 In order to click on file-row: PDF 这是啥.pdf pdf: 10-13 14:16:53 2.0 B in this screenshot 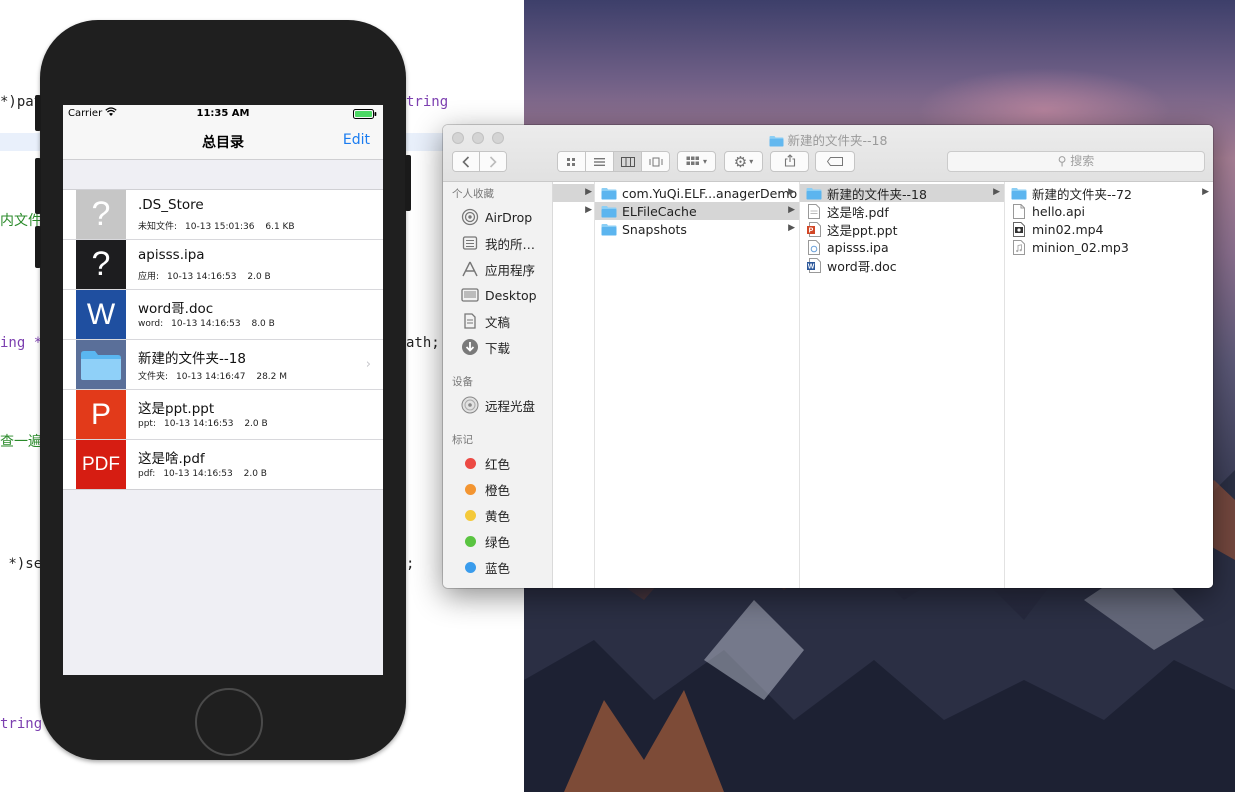, I will do `click(223, 464)`.